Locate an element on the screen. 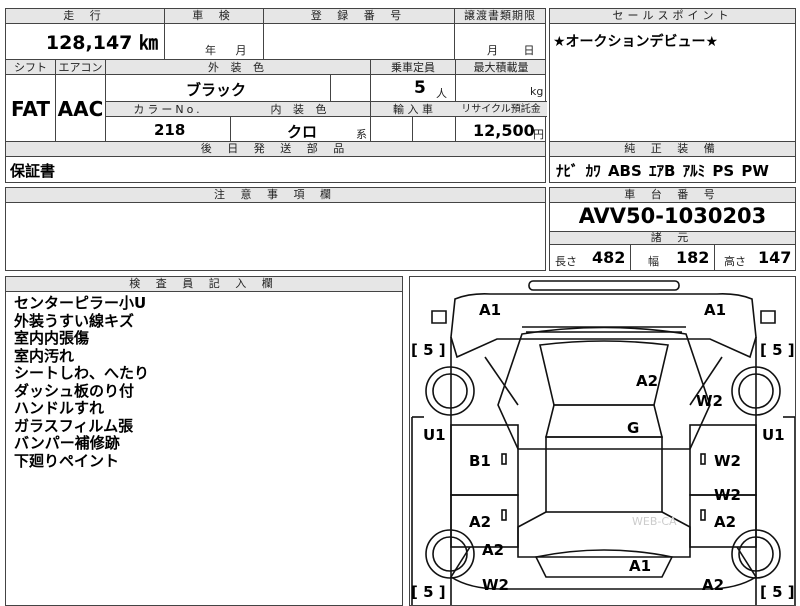  sales-point-box: セールスポイント ★オークションデビュー★ is located at coordinates (672, 75).